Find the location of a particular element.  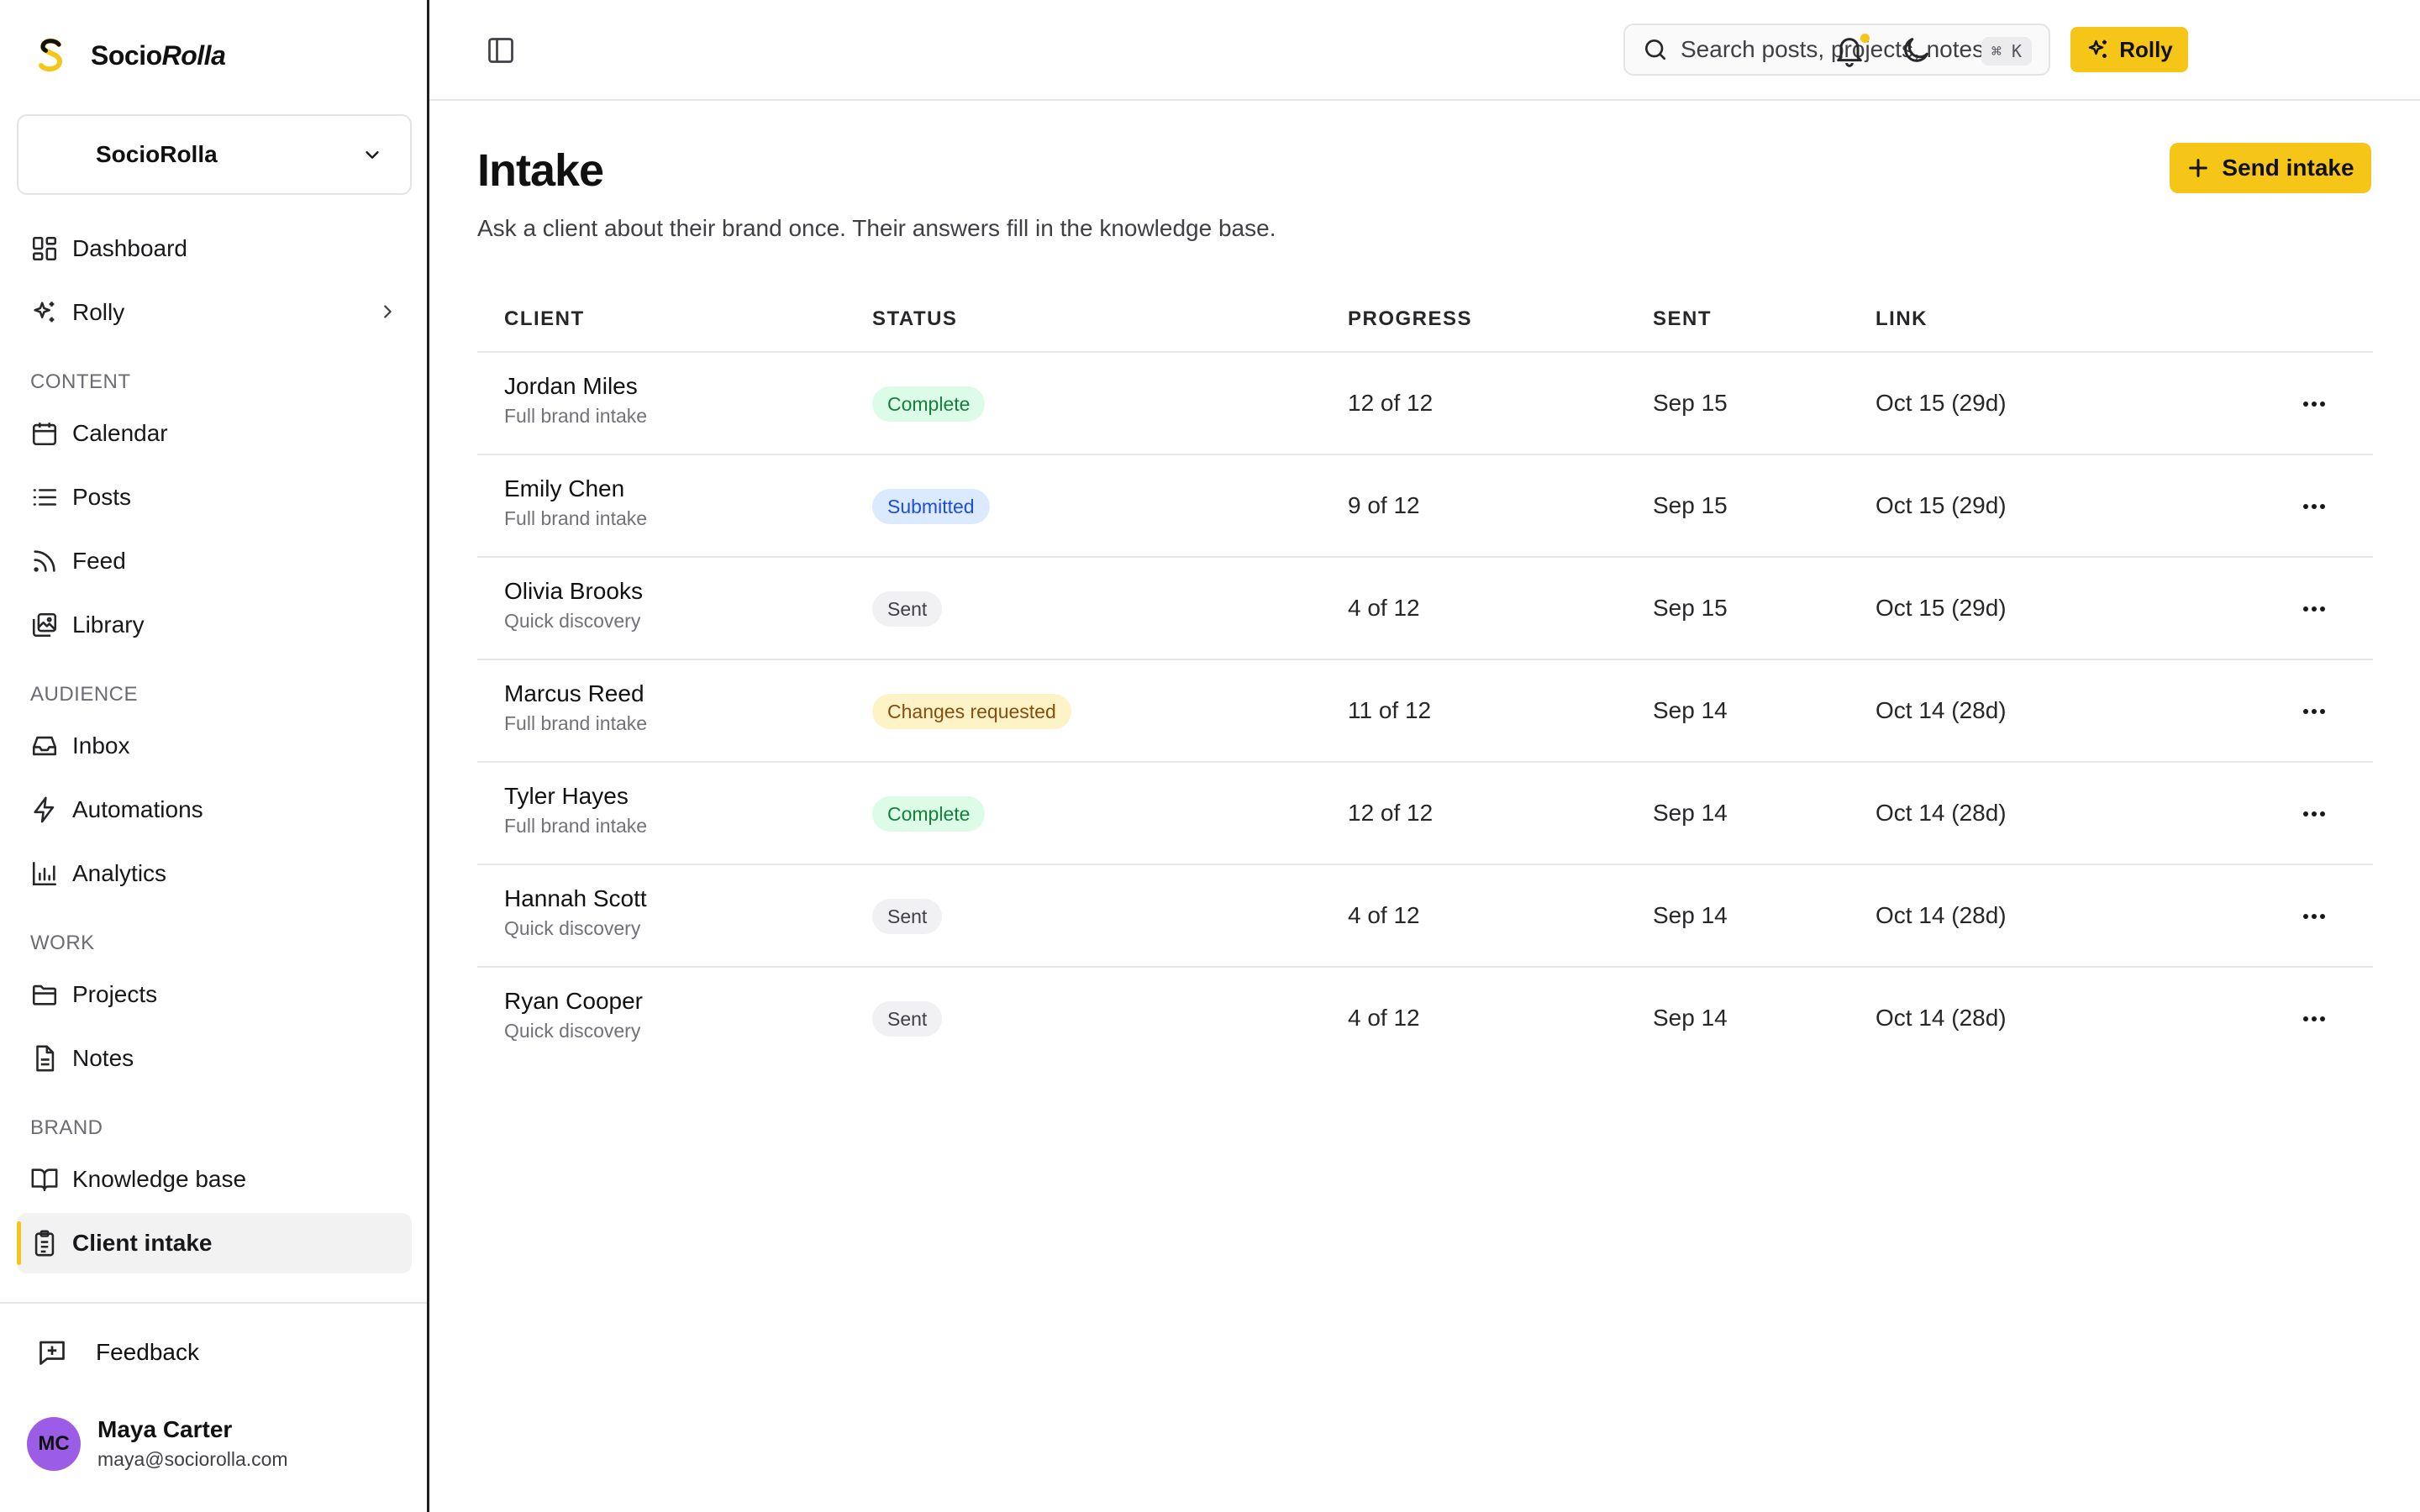

sidebar-toggle-icon is located at coordinates (501, 50).